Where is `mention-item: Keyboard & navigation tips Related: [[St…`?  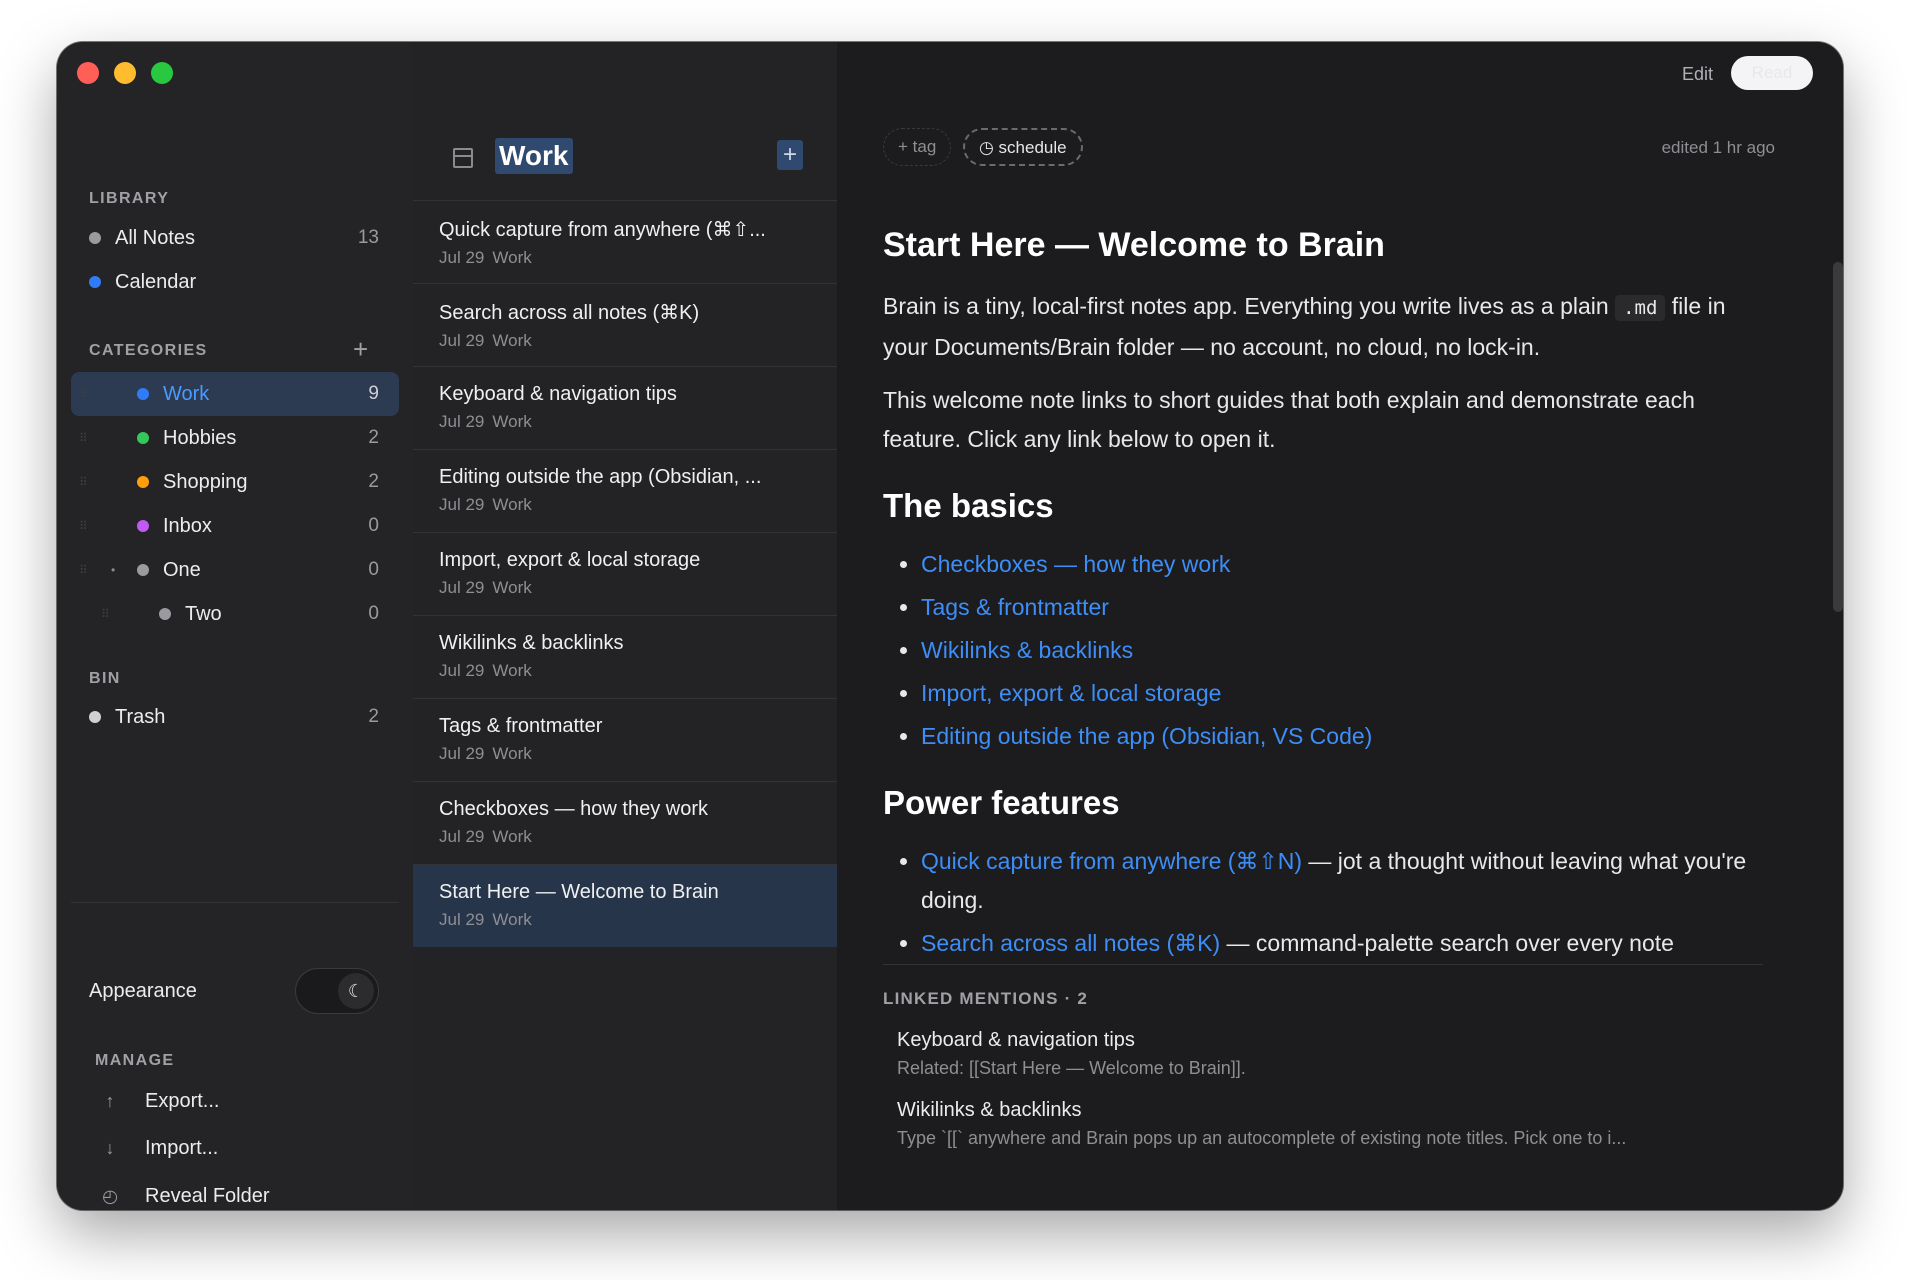
mention-item: Keyboard & navigation tips Related: [[St… is located at coordinates (1330, 1054).